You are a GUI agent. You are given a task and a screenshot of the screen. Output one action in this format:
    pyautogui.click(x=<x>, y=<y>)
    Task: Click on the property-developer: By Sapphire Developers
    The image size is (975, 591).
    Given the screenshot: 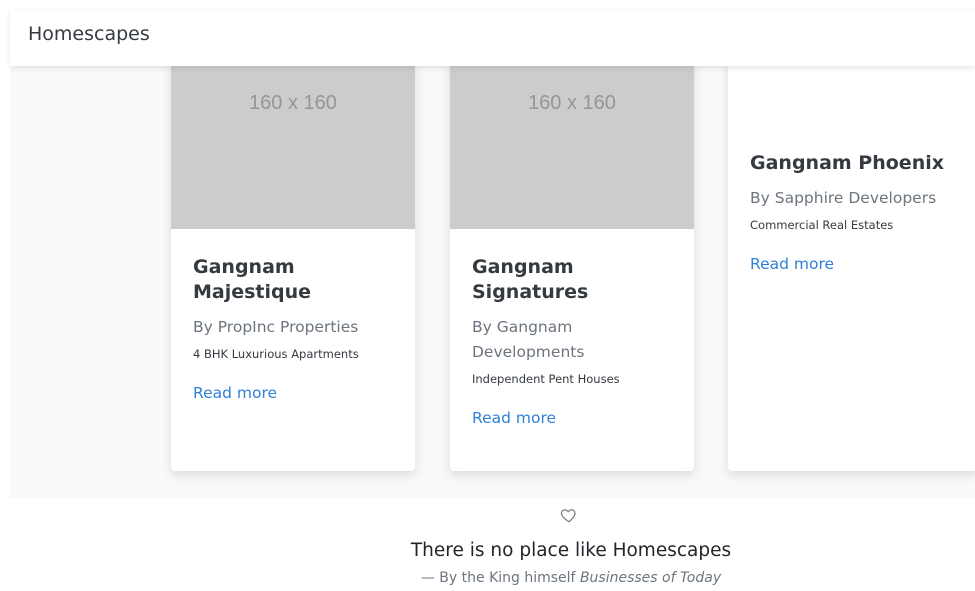 What is the action you would take?
    pyautogui.click(x=843, y=198)
    